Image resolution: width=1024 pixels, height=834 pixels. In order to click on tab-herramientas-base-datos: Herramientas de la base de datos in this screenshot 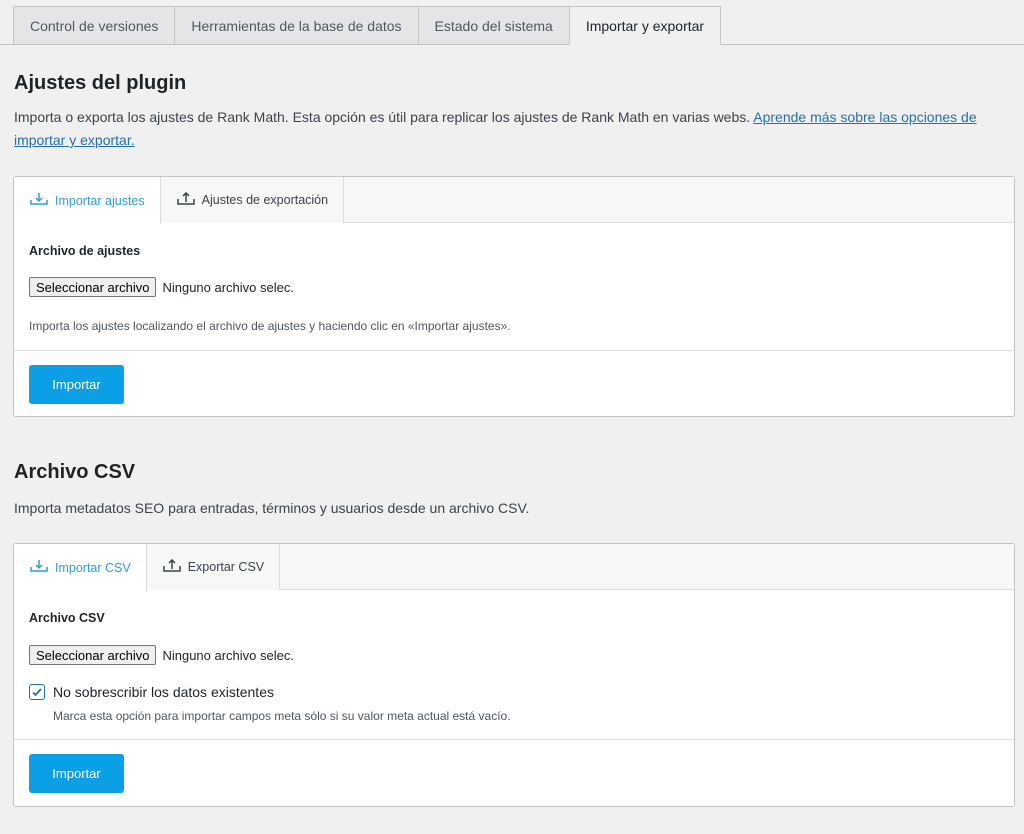, I will do `click(296, 25)`.